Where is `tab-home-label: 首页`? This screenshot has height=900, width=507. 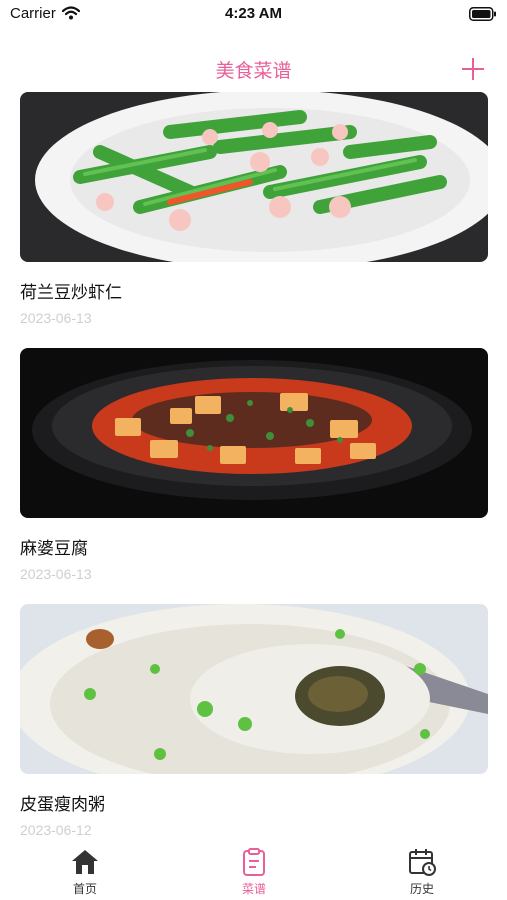 tab-home-label: 首页 is located at coordinates (84, 889).